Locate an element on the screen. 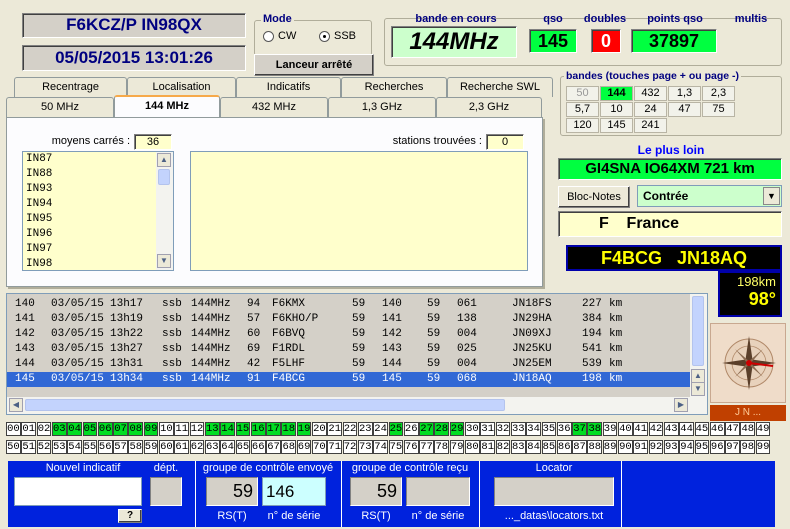 The image size is (790, 529). tab-recherche-swl: Recherche SWL is located at coordinates (500, 87).